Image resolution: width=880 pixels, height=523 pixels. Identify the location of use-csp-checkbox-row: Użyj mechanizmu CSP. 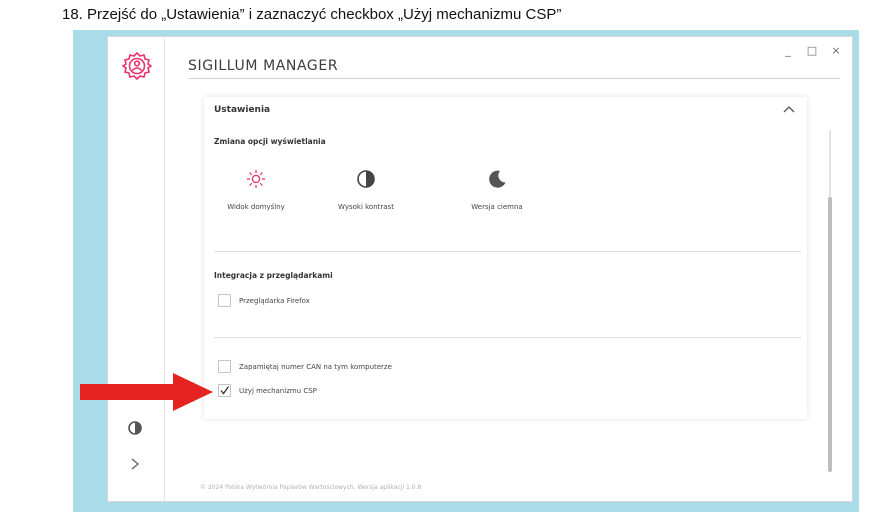
(267, 390).